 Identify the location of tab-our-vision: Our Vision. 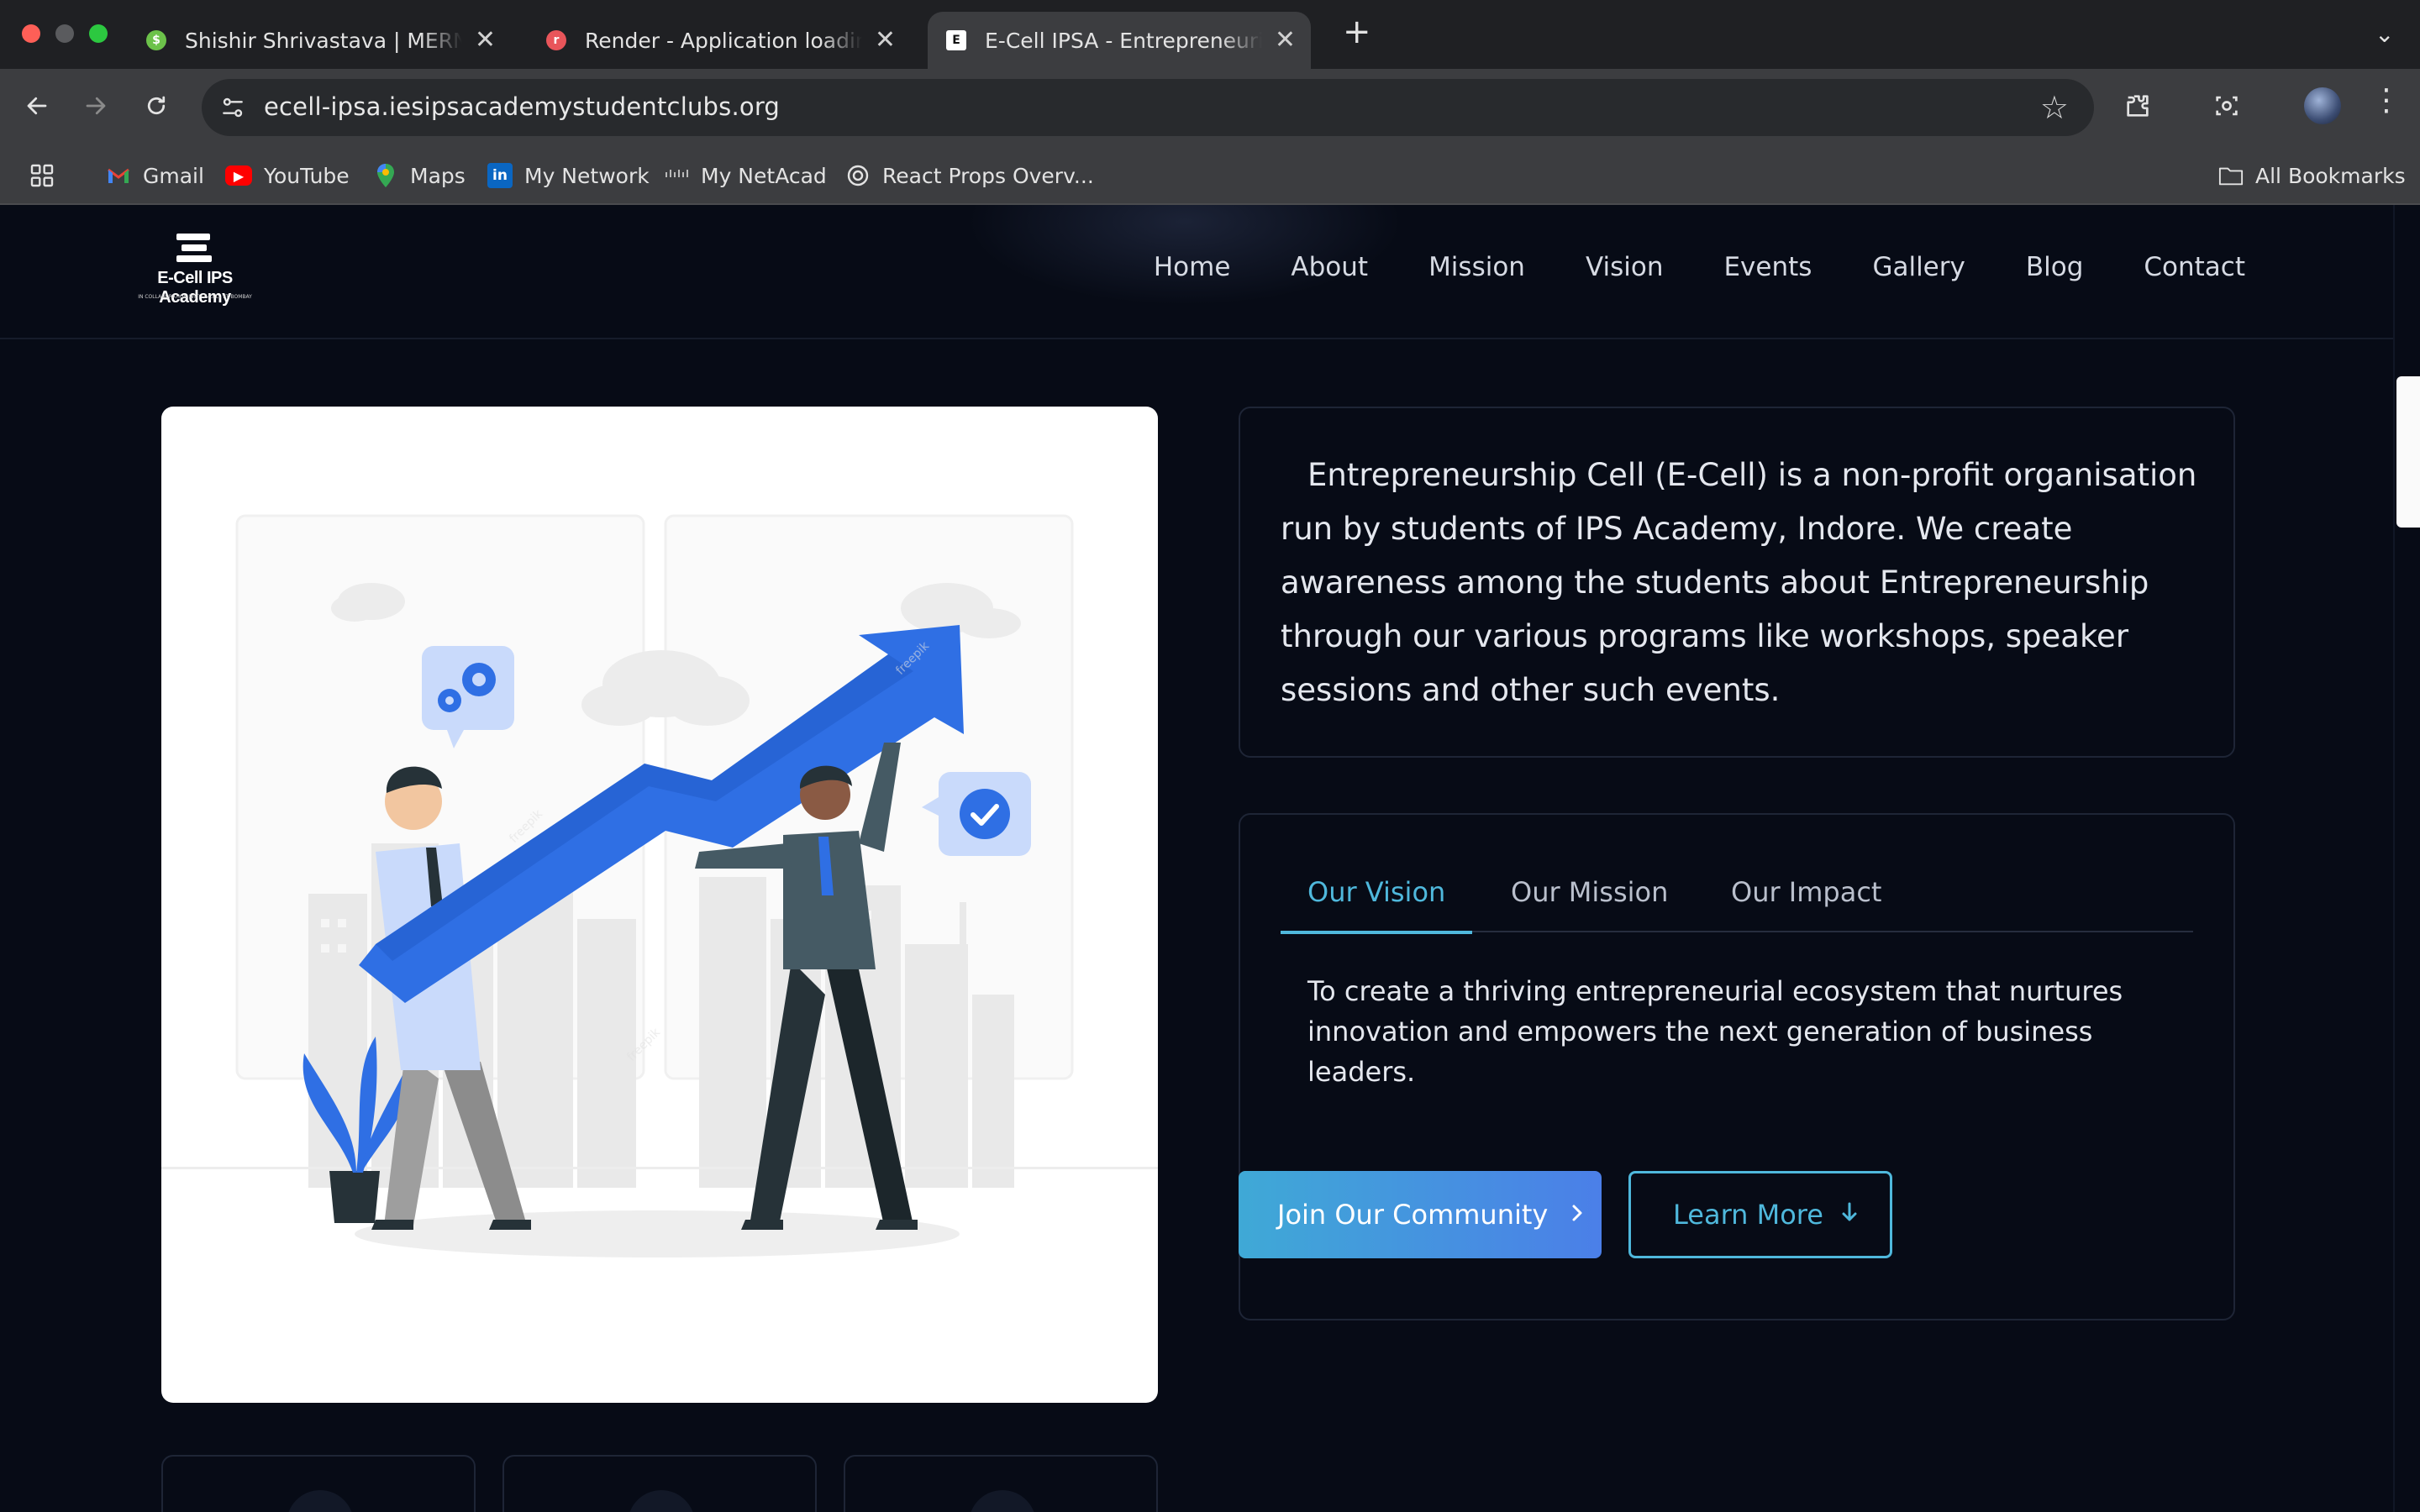
(1377, 896).